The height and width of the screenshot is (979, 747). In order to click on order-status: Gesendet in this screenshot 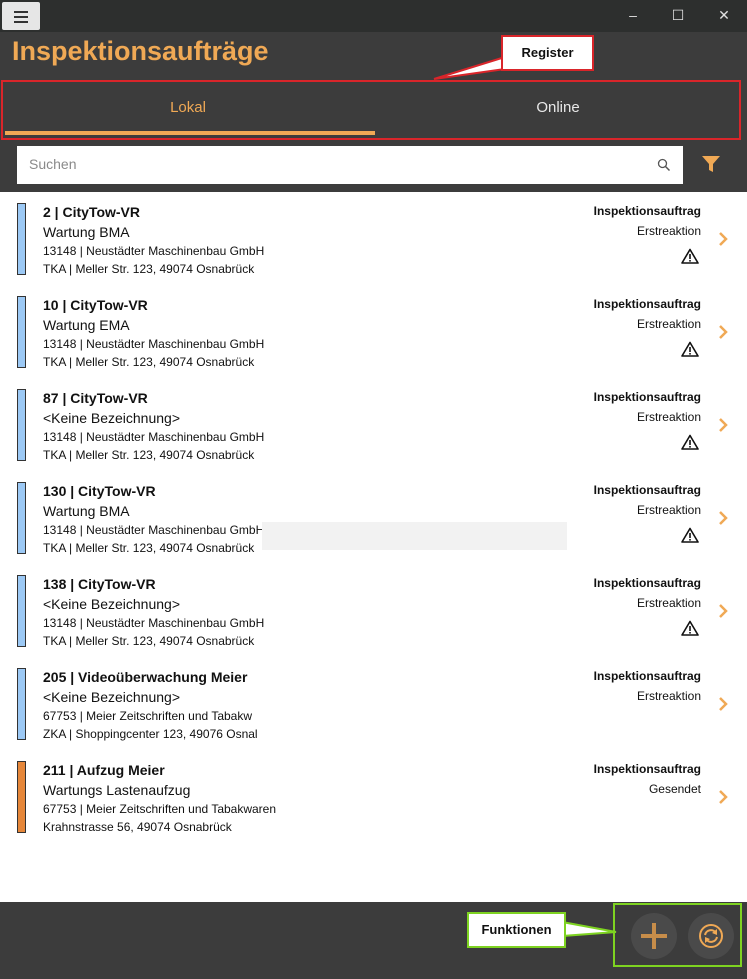, I will do `click(674, 789)`.